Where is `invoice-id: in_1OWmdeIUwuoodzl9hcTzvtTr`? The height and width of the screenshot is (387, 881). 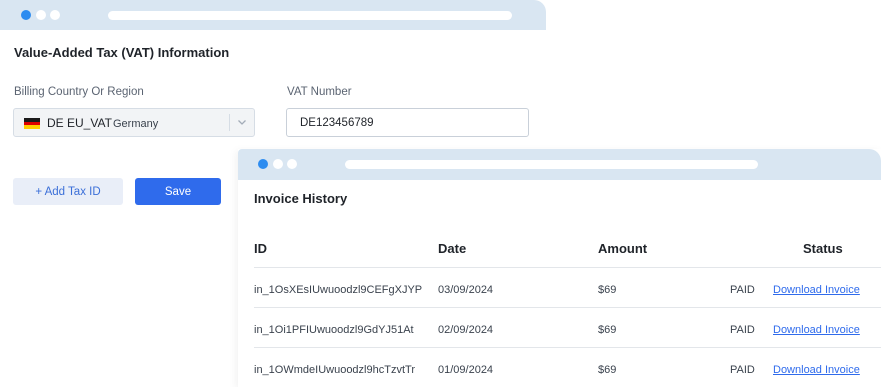
invoice-id: in_1OWmdeIUwuoodzl9hcTzvtTr is located at coordinates (334, 370).